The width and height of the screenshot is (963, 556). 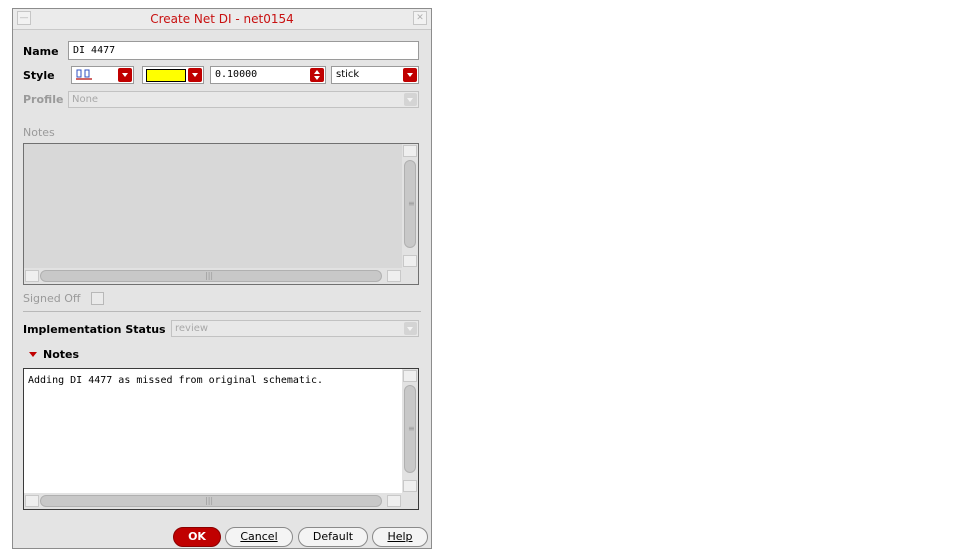 What do you see at coordinates (243, 99) in the screenshot?
I see `profile-select: None` at bounding box center [243, 99].